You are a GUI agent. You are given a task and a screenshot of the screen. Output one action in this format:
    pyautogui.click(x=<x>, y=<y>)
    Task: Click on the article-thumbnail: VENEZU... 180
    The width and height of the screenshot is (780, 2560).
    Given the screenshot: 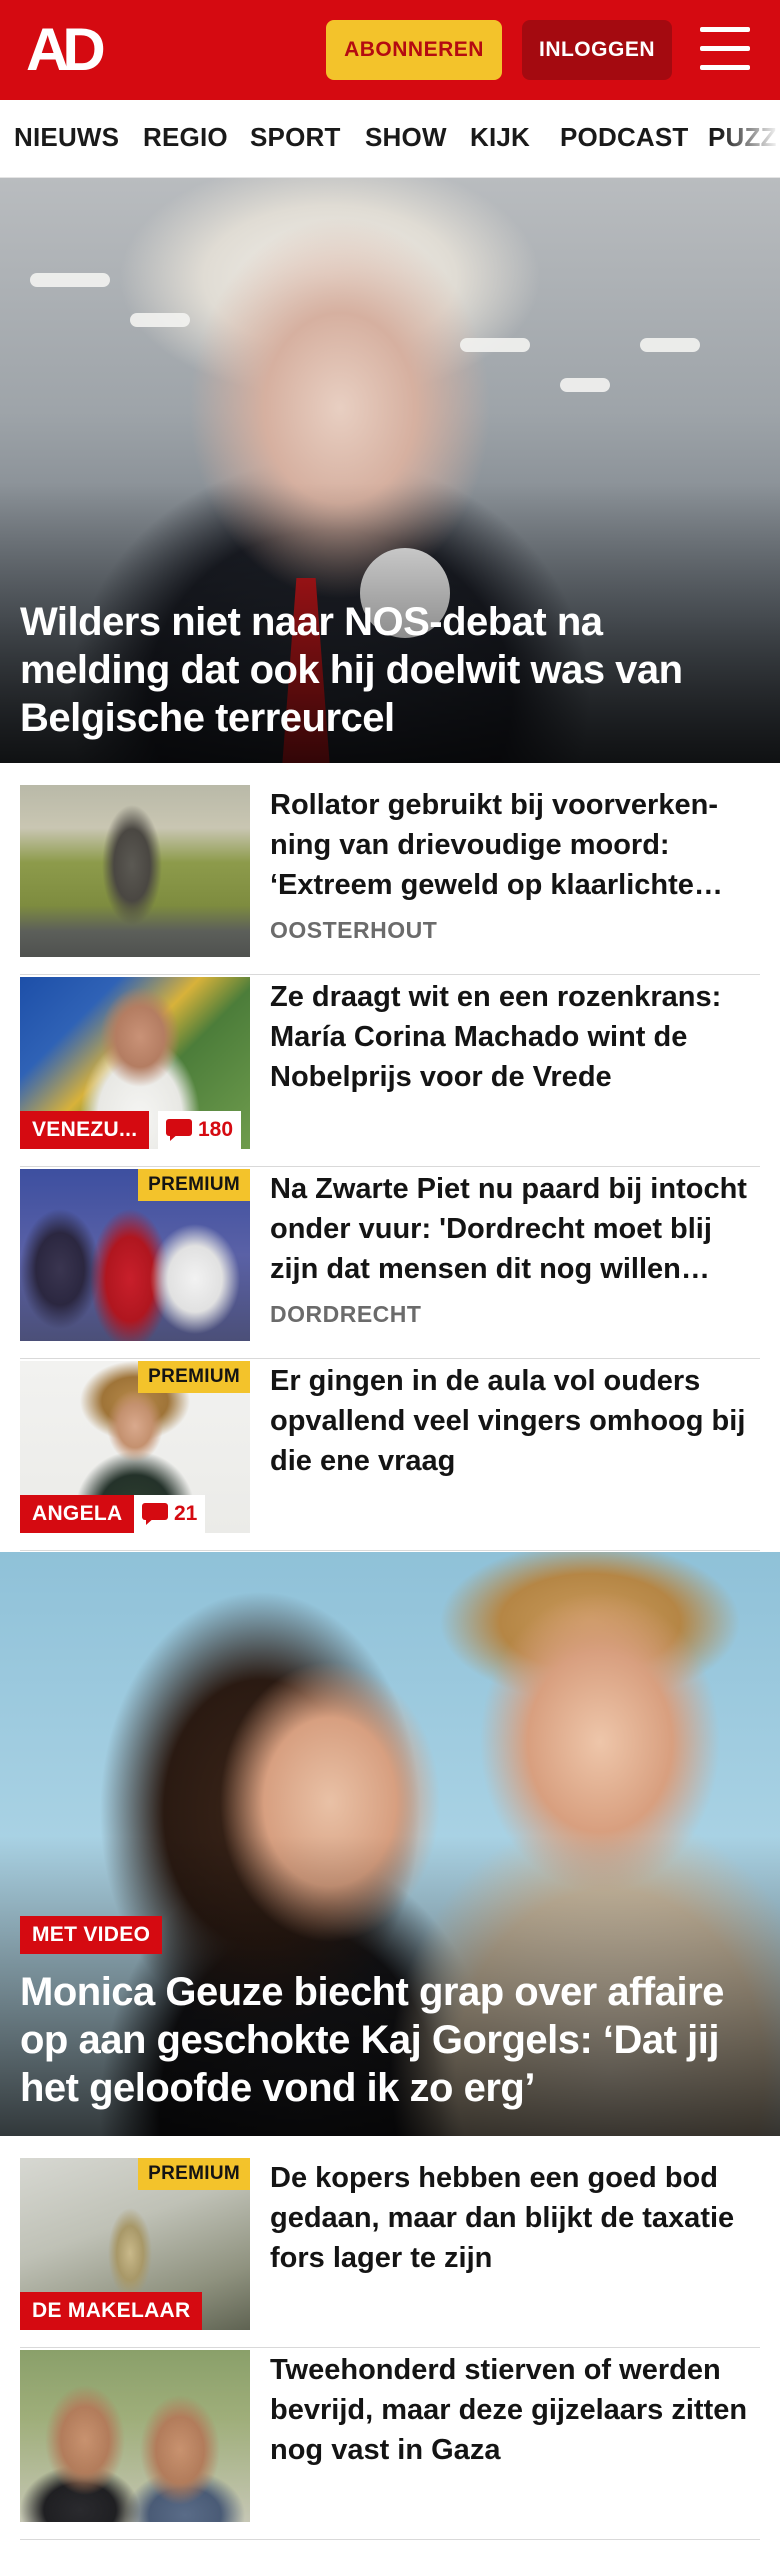 What is the action you would take?
    pyautogui.click(x=135, y=1063)
    